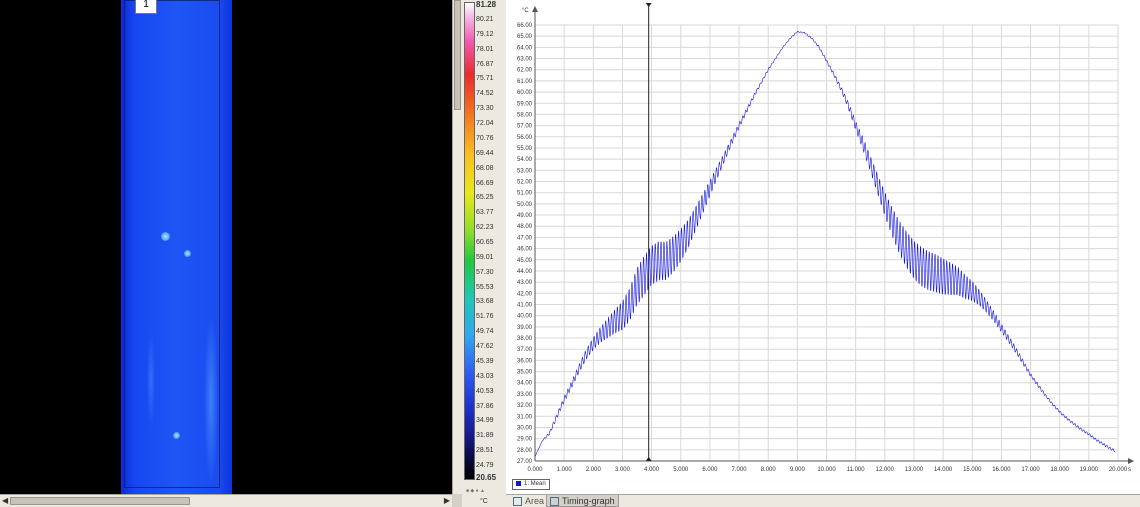  I want to click on y-tick-label: 30.00, so click(525, 428).